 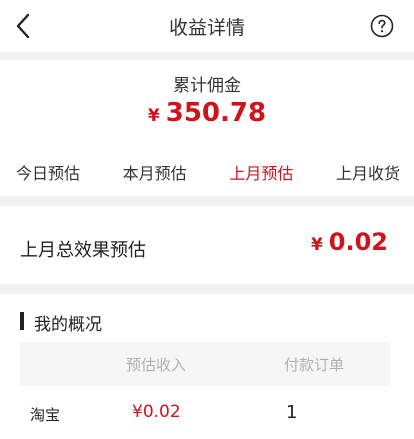 What do you see at coordinates (68, 325) in the screenshot?
I see `section-title: 我的概况` at bounding box center [68, 325].